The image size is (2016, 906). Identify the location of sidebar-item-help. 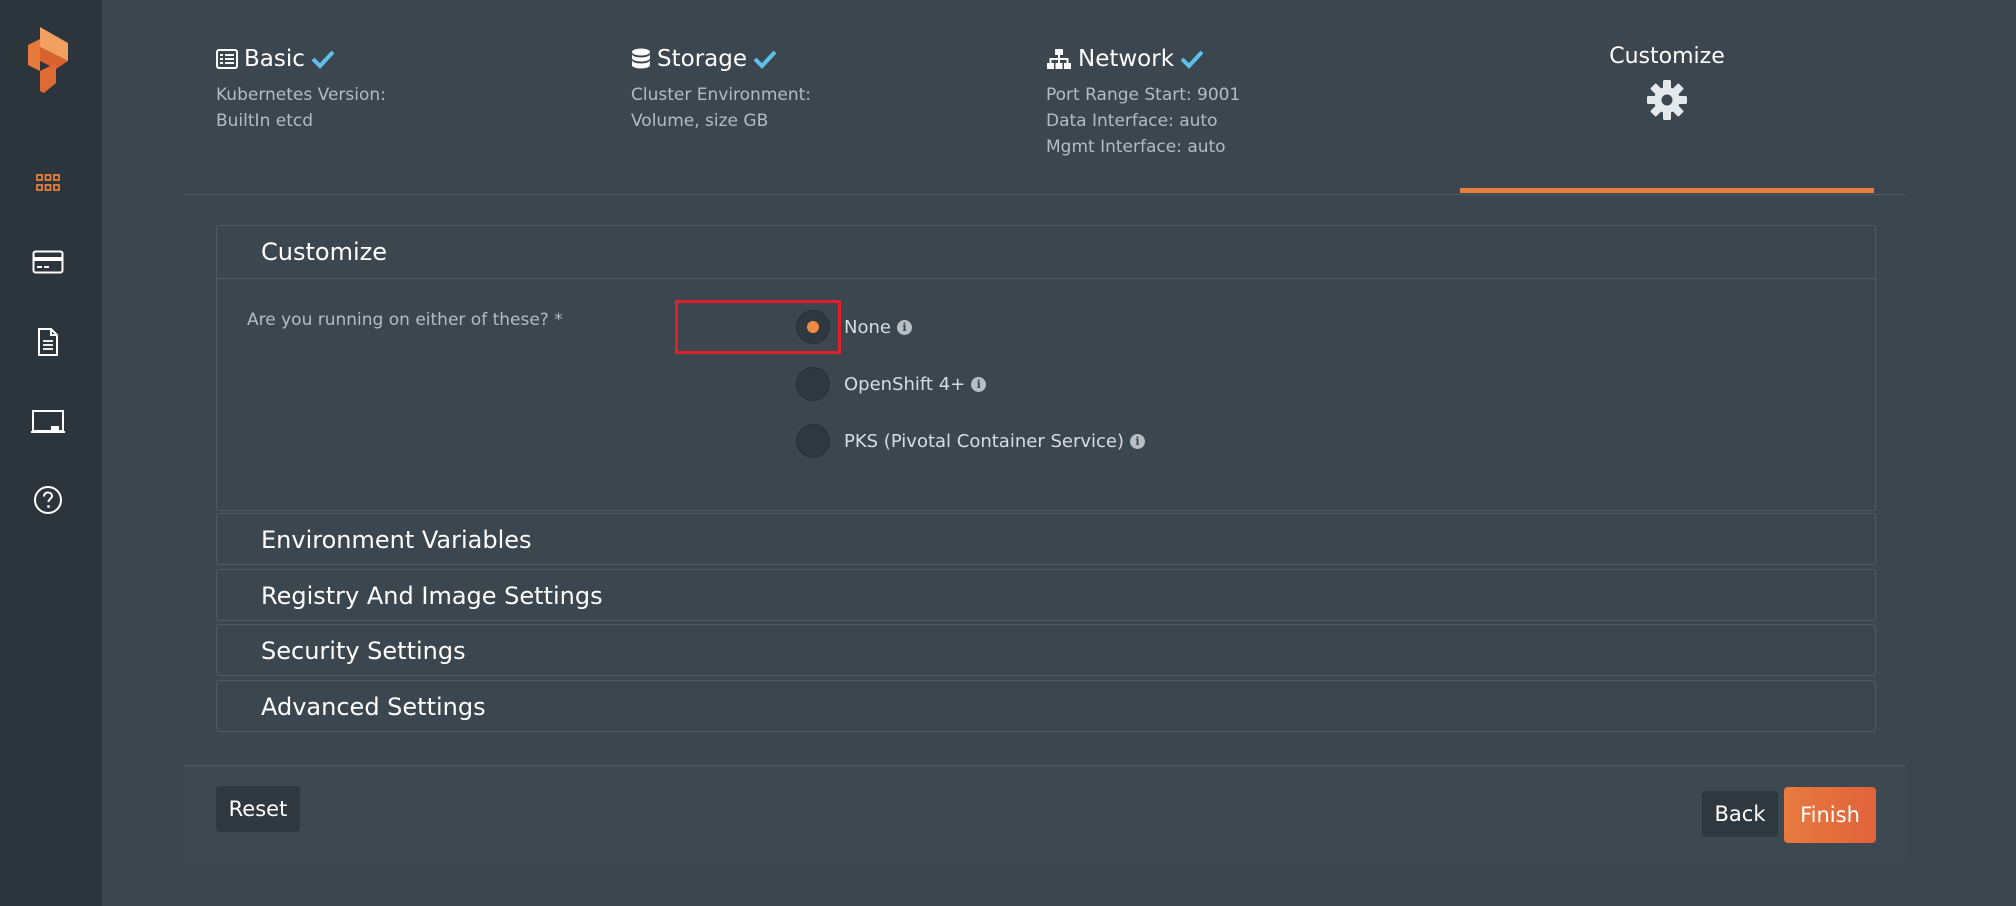
(48, 502).